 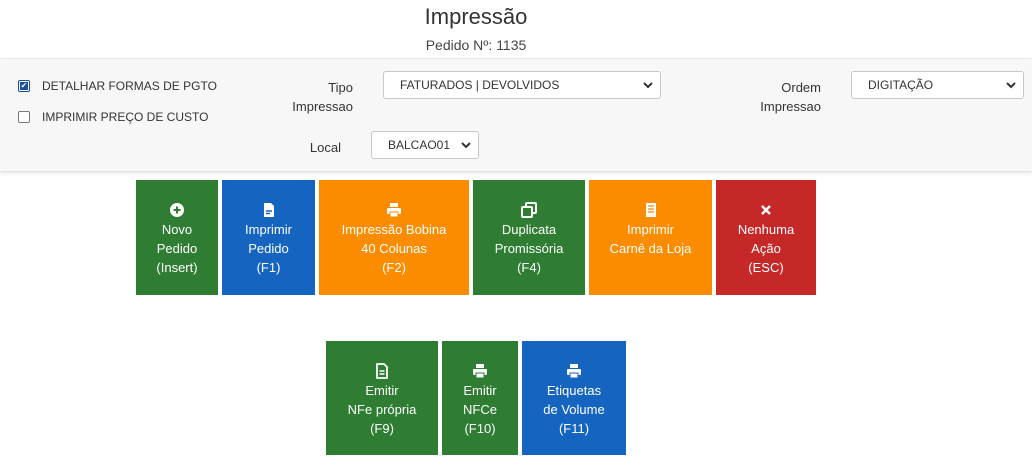 I want to click on document-icon, so click(x=382, y=371).